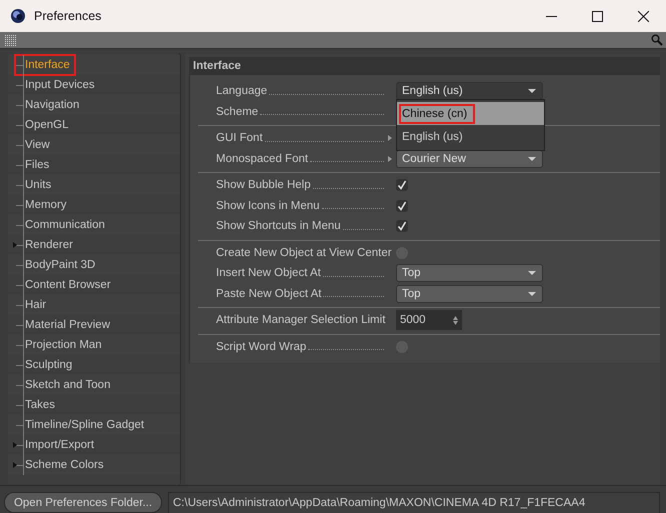  I want to click on setting-label: Insert New Object At, so click(268, 273).